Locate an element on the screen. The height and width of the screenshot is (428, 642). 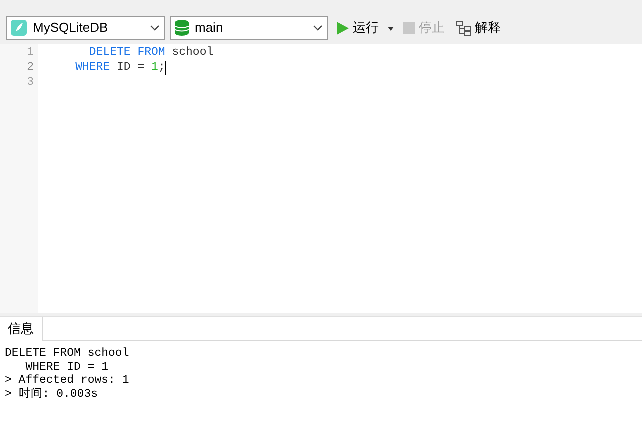
output-line: DELETE FROM school is located at coordinates (67, 353).